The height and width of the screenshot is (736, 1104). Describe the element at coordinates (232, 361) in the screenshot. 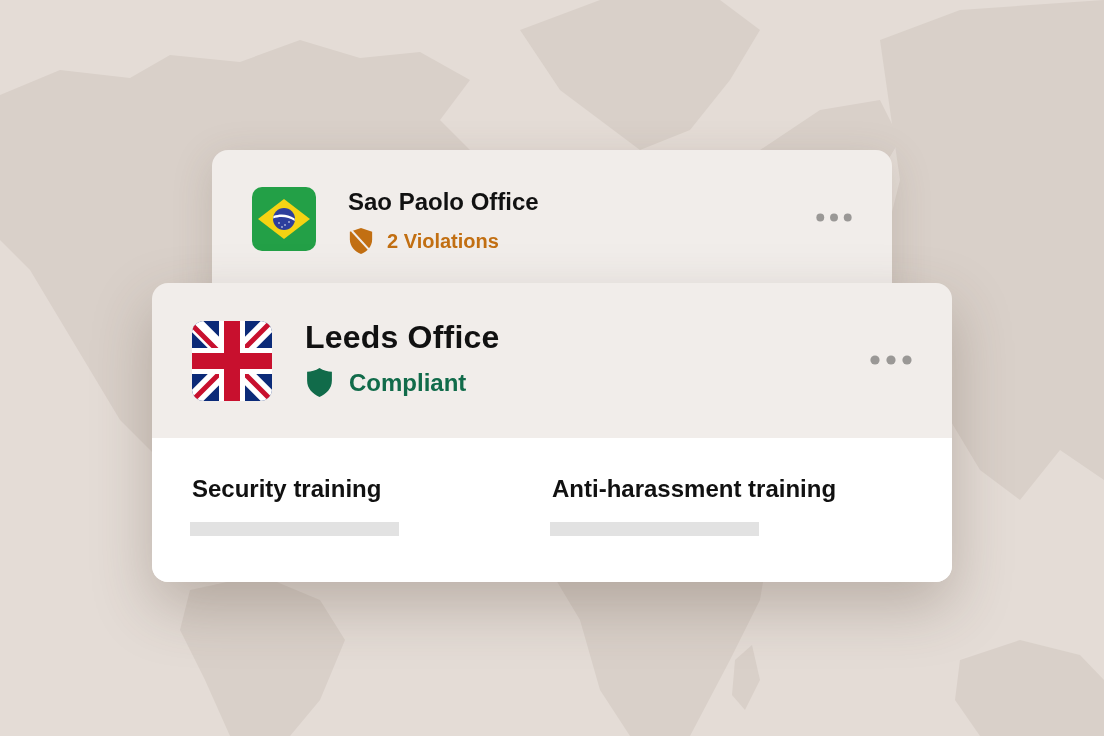

I see `uk-flag-icon` at that location.